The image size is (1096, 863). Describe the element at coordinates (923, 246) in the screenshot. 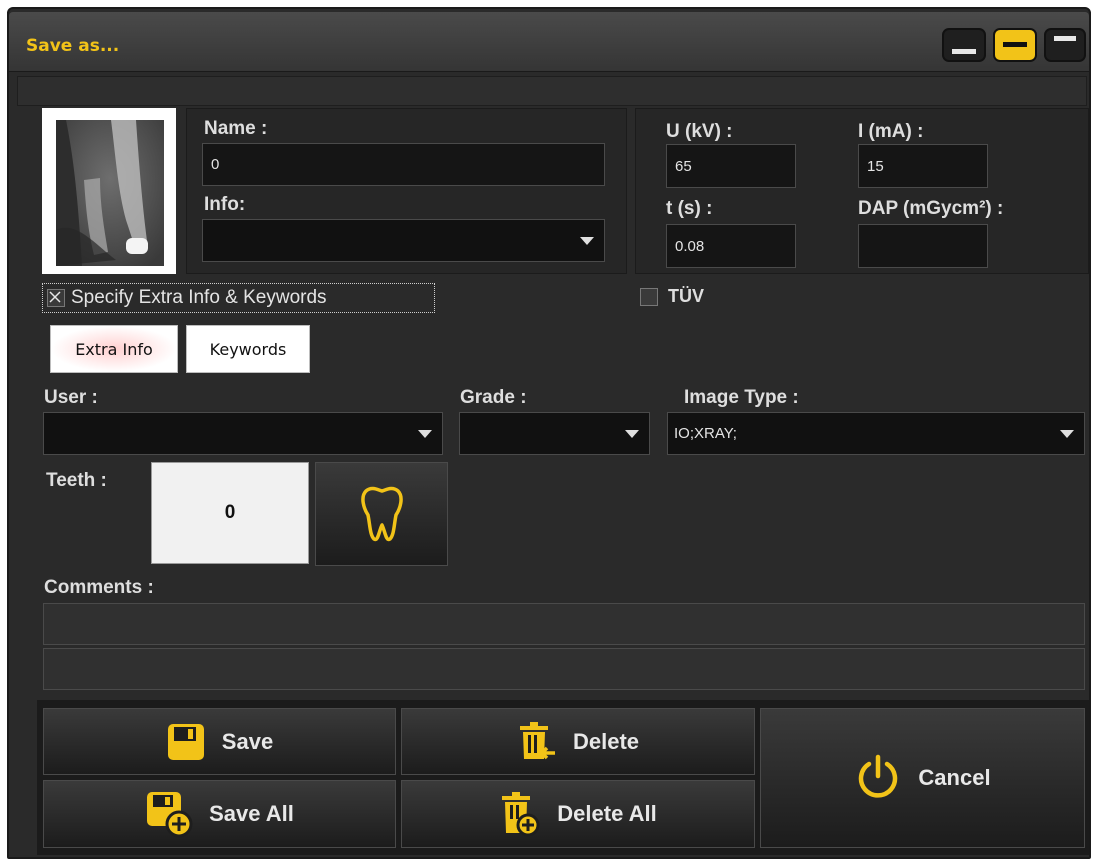

I see `dap-input` at that location.